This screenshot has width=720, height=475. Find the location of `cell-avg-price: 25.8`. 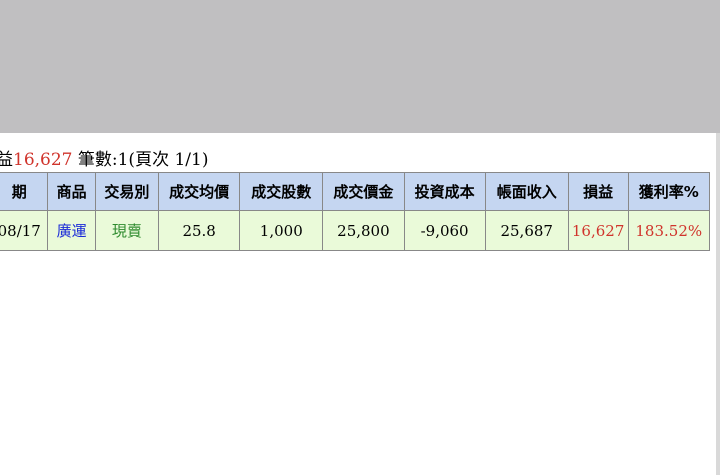

cell-avg-price: 25.8 is located at coordinates (199, 230).